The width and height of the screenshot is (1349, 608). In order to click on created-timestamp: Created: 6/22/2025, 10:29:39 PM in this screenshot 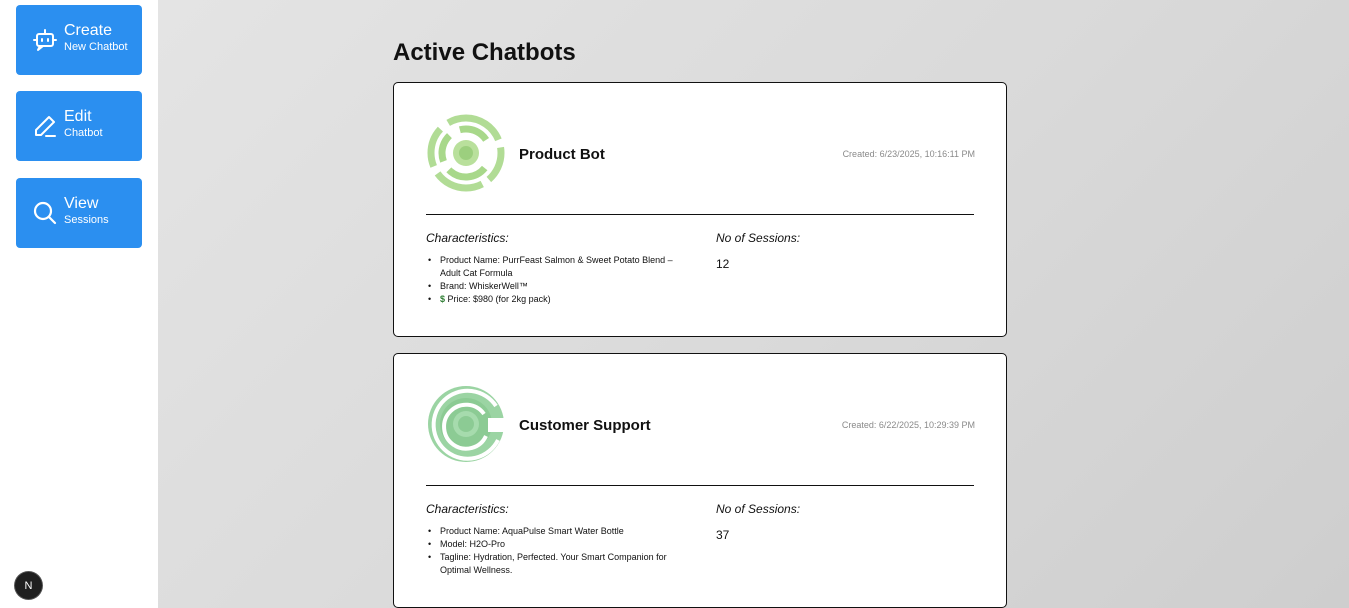, I will do `click(908, 425)`.